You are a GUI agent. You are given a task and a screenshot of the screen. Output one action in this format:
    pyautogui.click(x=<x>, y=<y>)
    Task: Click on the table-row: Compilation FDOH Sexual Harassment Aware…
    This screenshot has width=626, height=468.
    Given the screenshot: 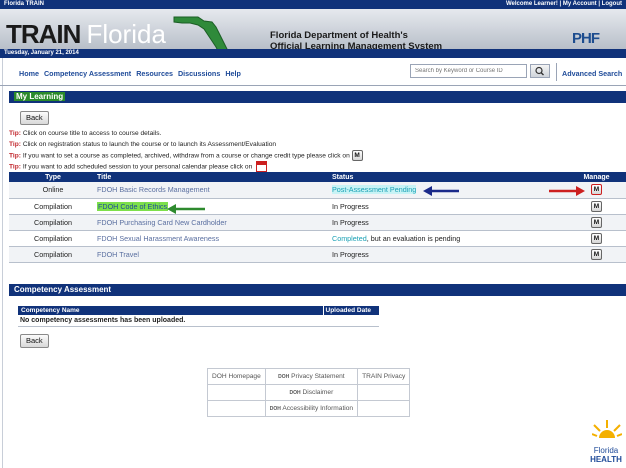 What is the action you would take?
    pyautogui.click(x=317, y=238)
    